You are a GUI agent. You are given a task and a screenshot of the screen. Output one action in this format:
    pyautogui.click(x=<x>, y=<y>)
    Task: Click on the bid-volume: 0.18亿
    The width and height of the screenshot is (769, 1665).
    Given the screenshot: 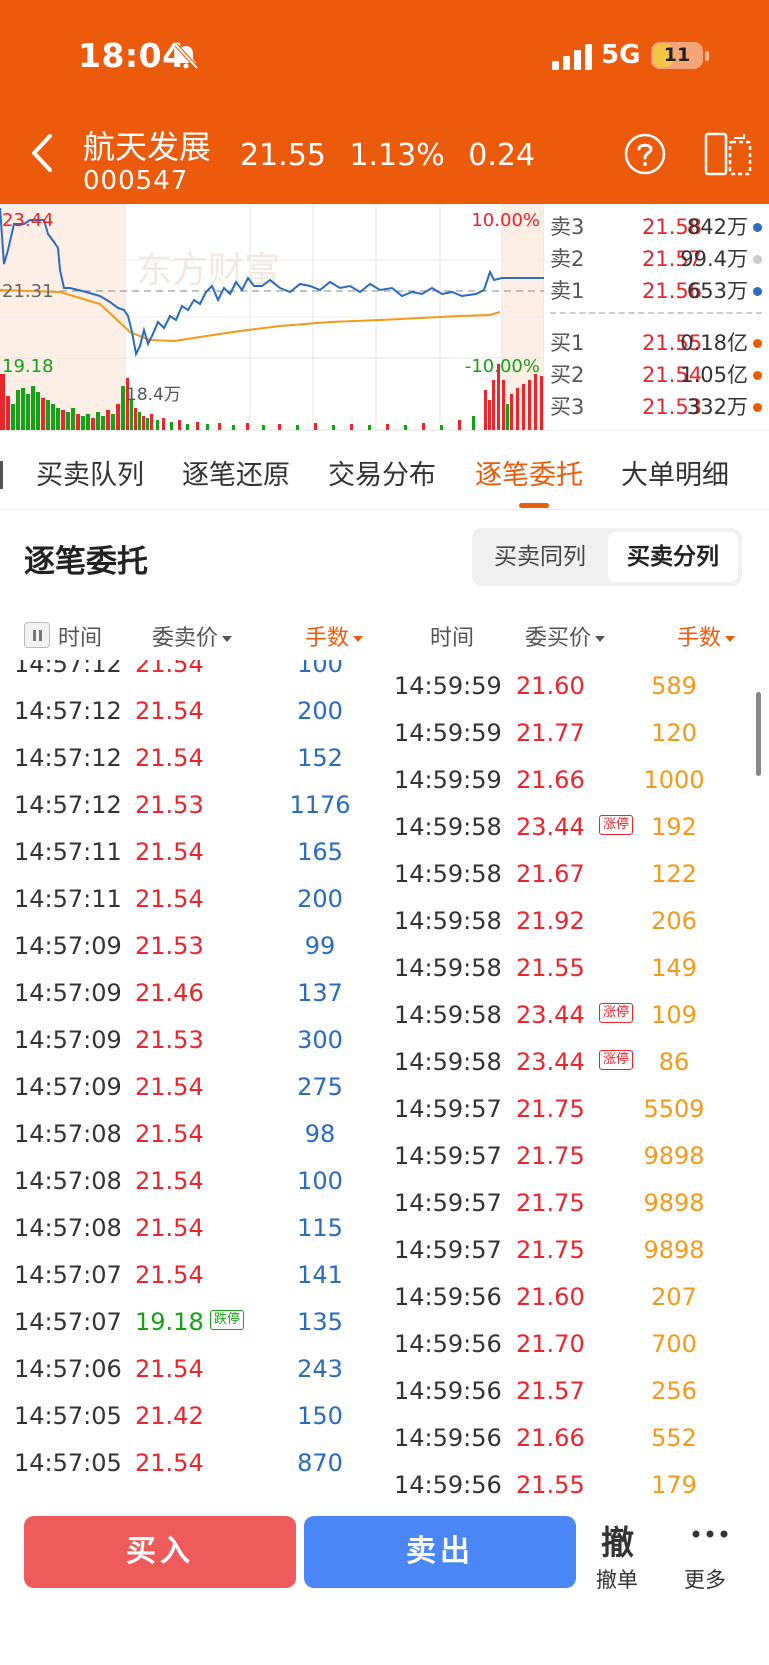 What is the action you would take?
    pyautogui.click(x=714, y=343)
    